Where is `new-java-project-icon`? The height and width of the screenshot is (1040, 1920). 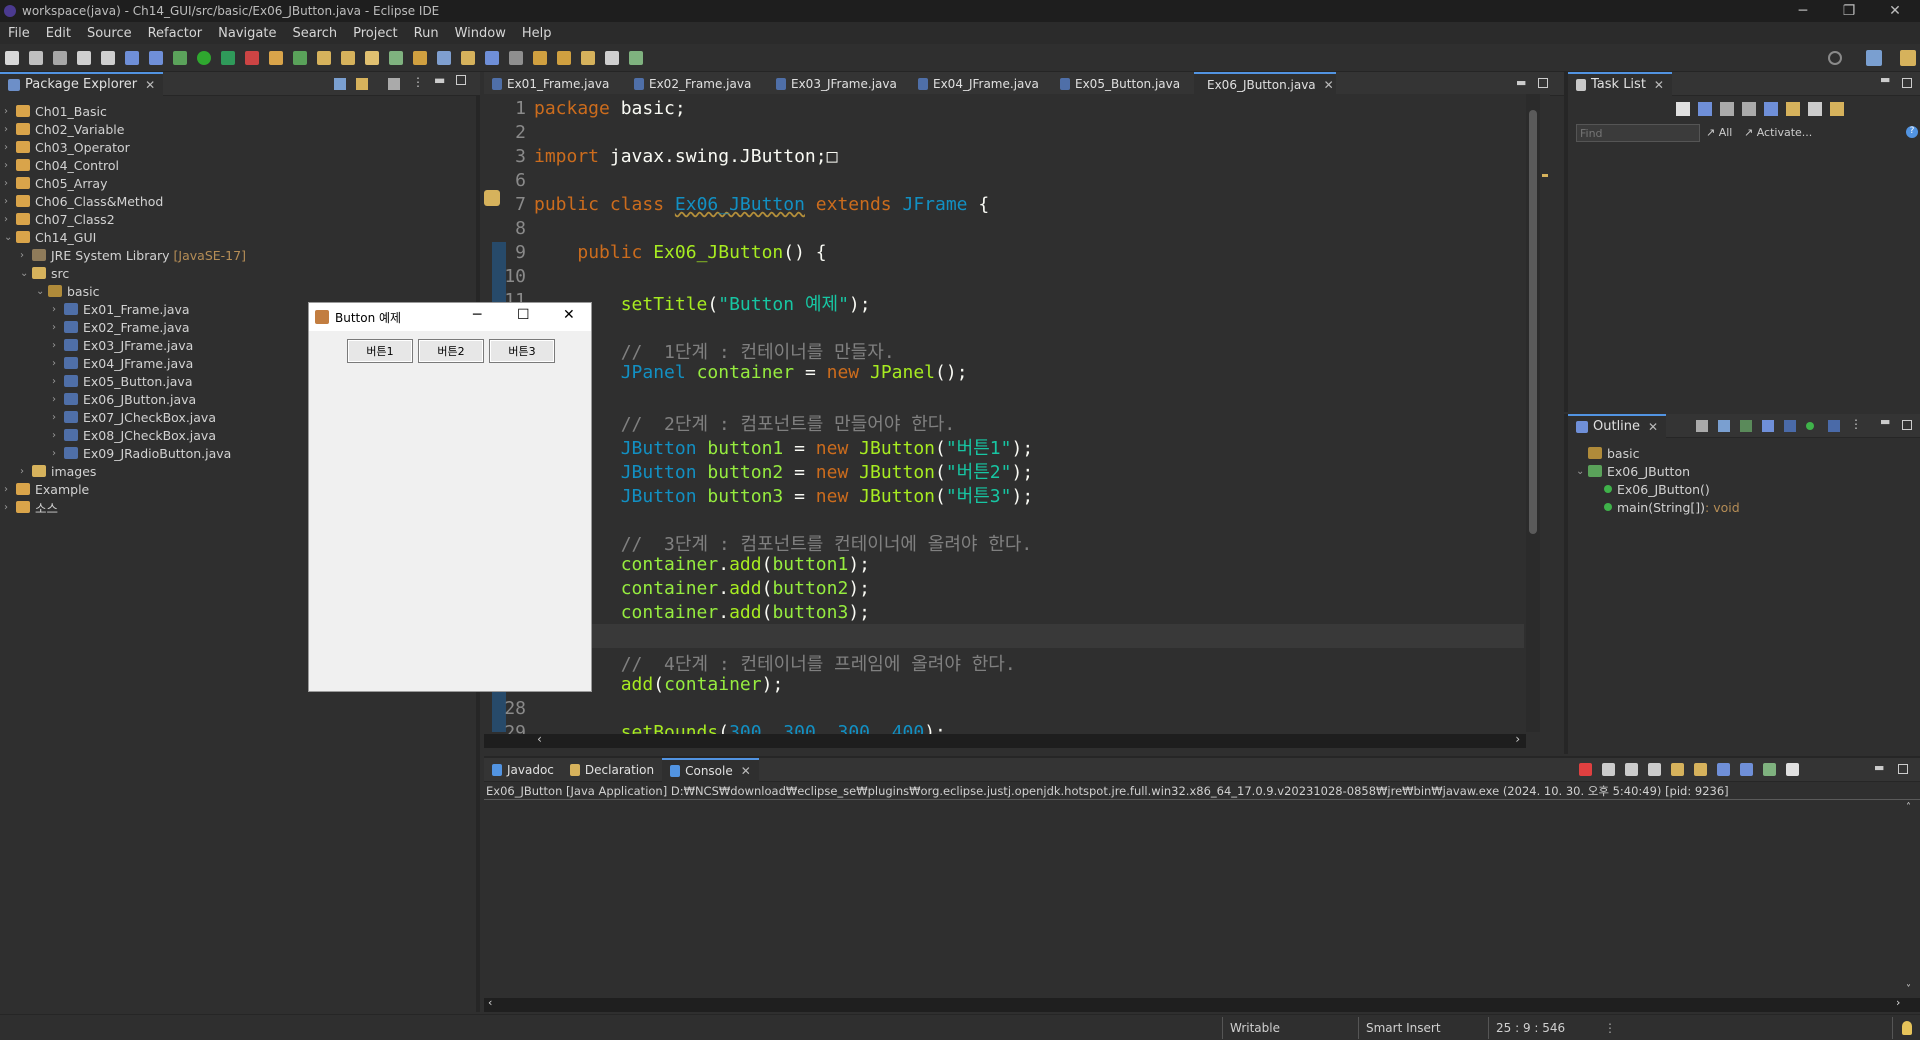
new-java-project-icon is located at coordinates (276, 57).